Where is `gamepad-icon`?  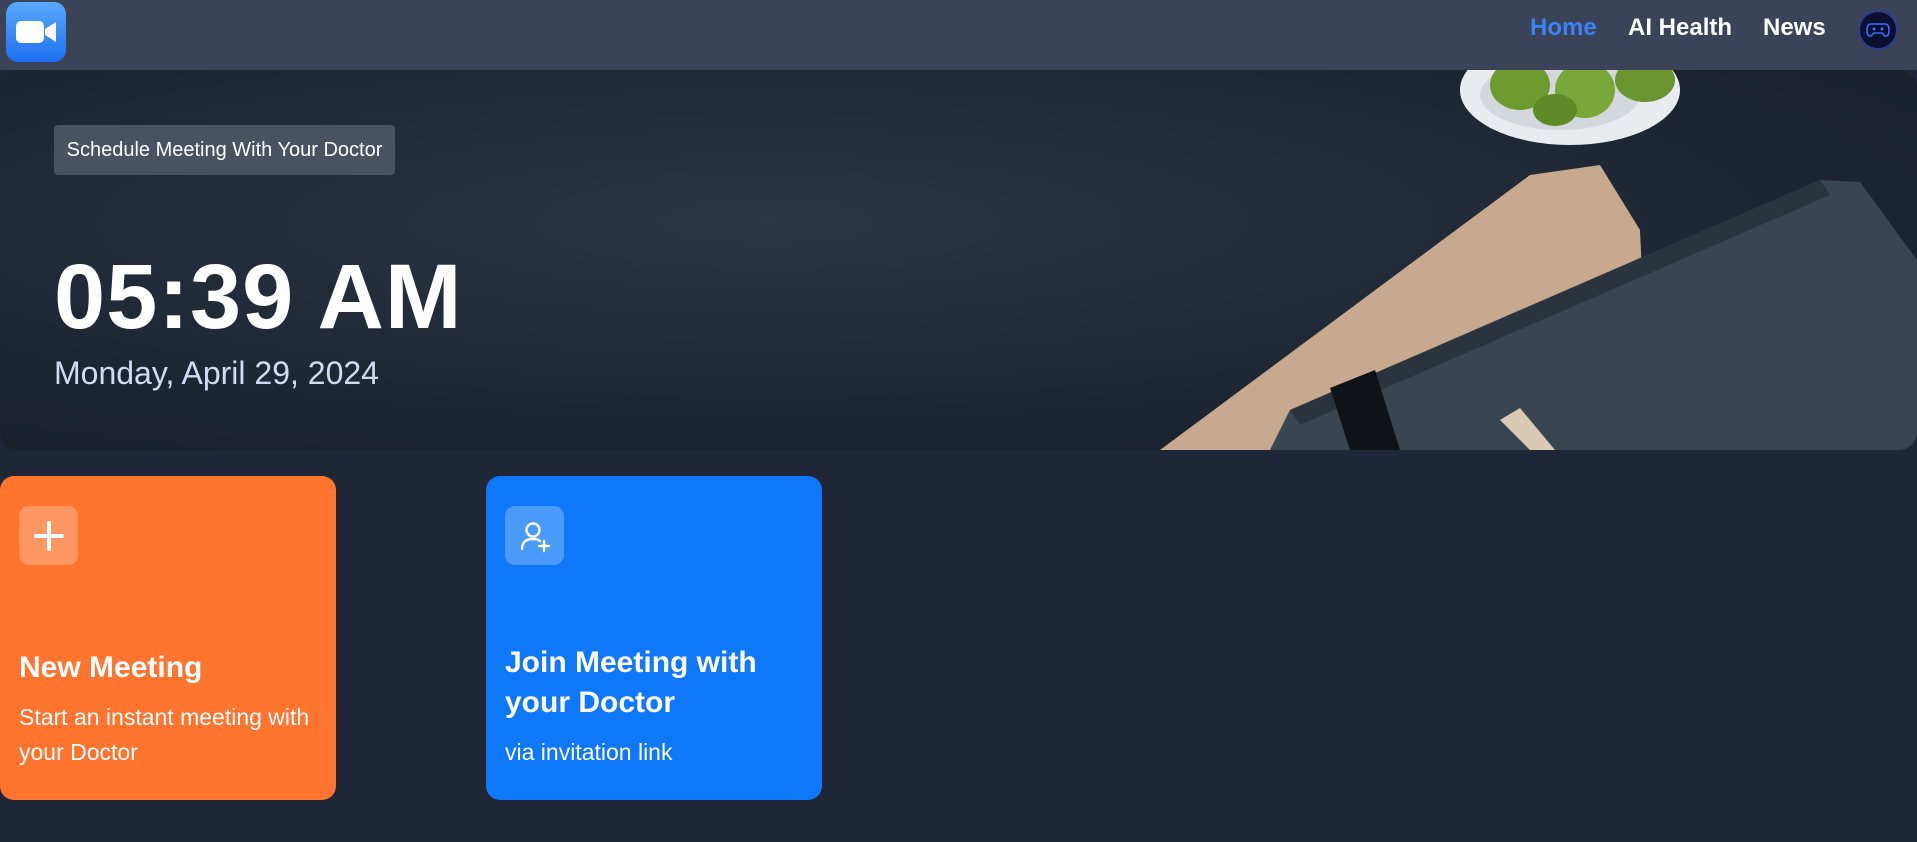
gamepad-icon is located at coordinates (1878, 30).